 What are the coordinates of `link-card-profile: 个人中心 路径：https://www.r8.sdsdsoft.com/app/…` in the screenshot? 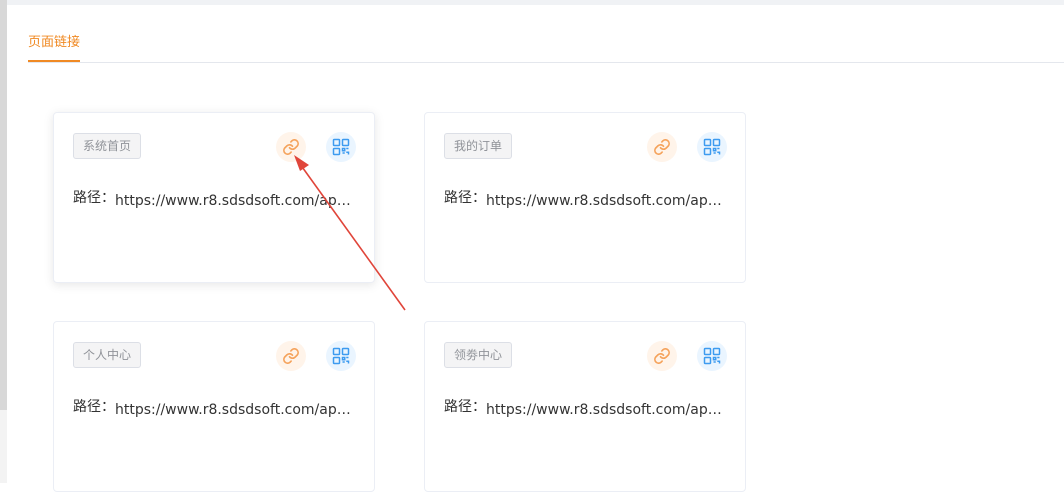 It's located at (214, 406).